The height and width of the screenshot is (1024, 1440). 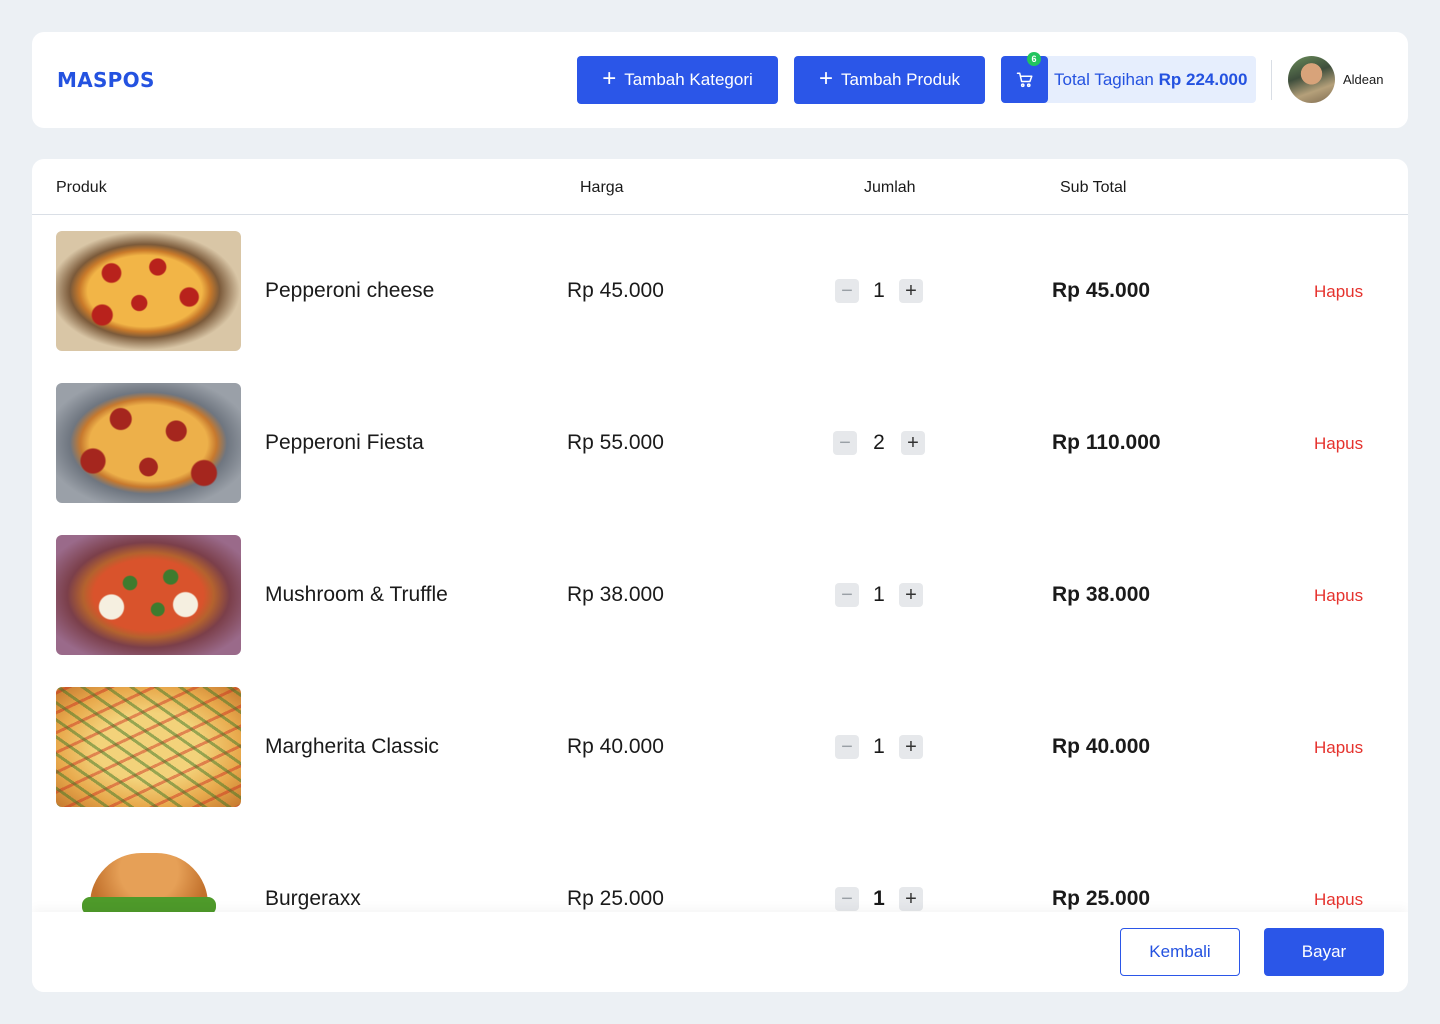 What do you see at coordinates (900, 79) in the screenshot?
I see `add-product-label: Tambah Produk` at bounding box center [900, 79].